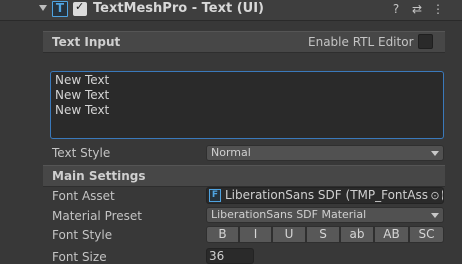 The width and height of the screenshot is (462, 264). I want to click on rtl-editor-label: Enable RTL Editor, so click(361, 42).